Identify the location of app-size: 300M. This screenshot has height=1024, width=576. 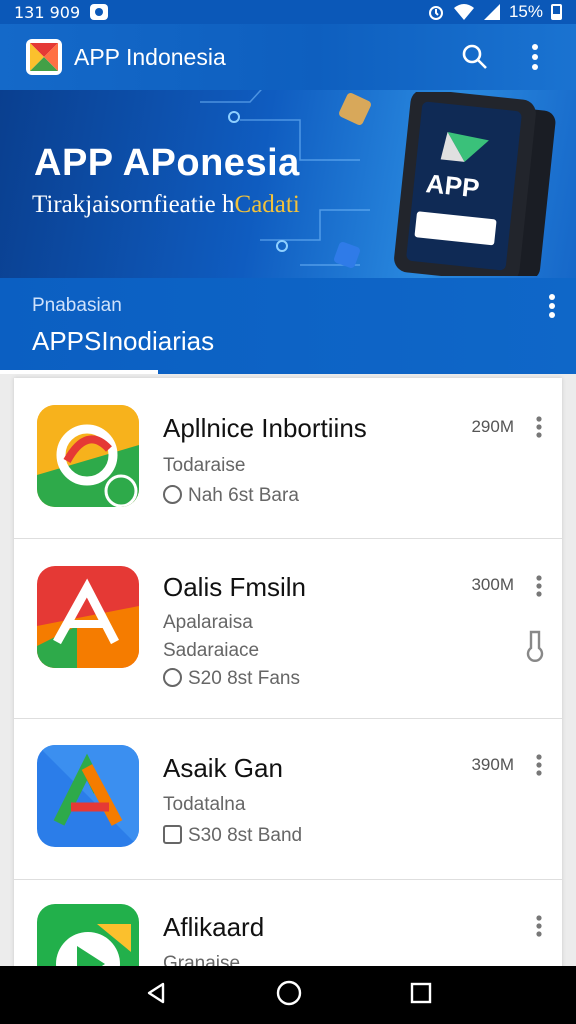
(492, 584).